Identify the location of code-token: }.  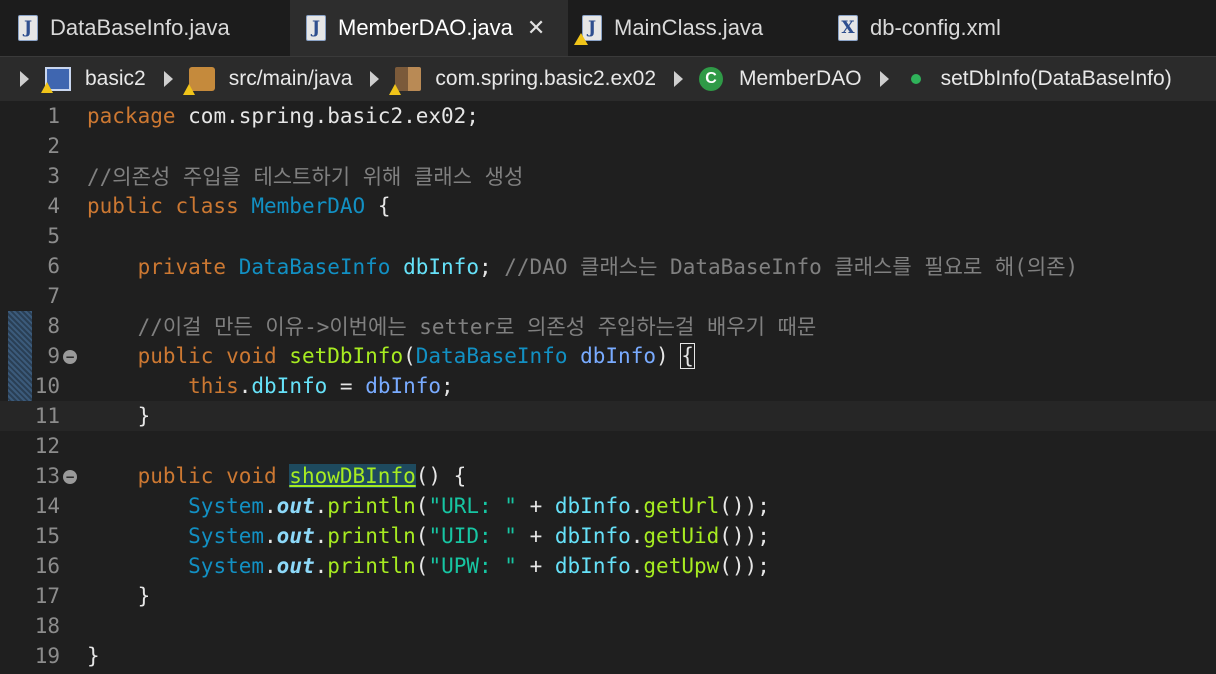
(119, 596).